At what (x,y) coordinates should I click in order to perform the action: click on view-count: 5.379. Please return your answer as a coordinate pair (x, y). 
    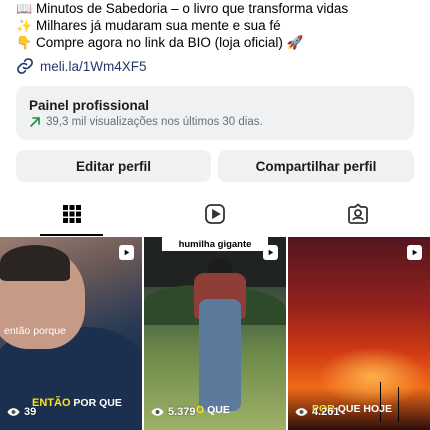
    Looking at the image, I should click on (173, 412).